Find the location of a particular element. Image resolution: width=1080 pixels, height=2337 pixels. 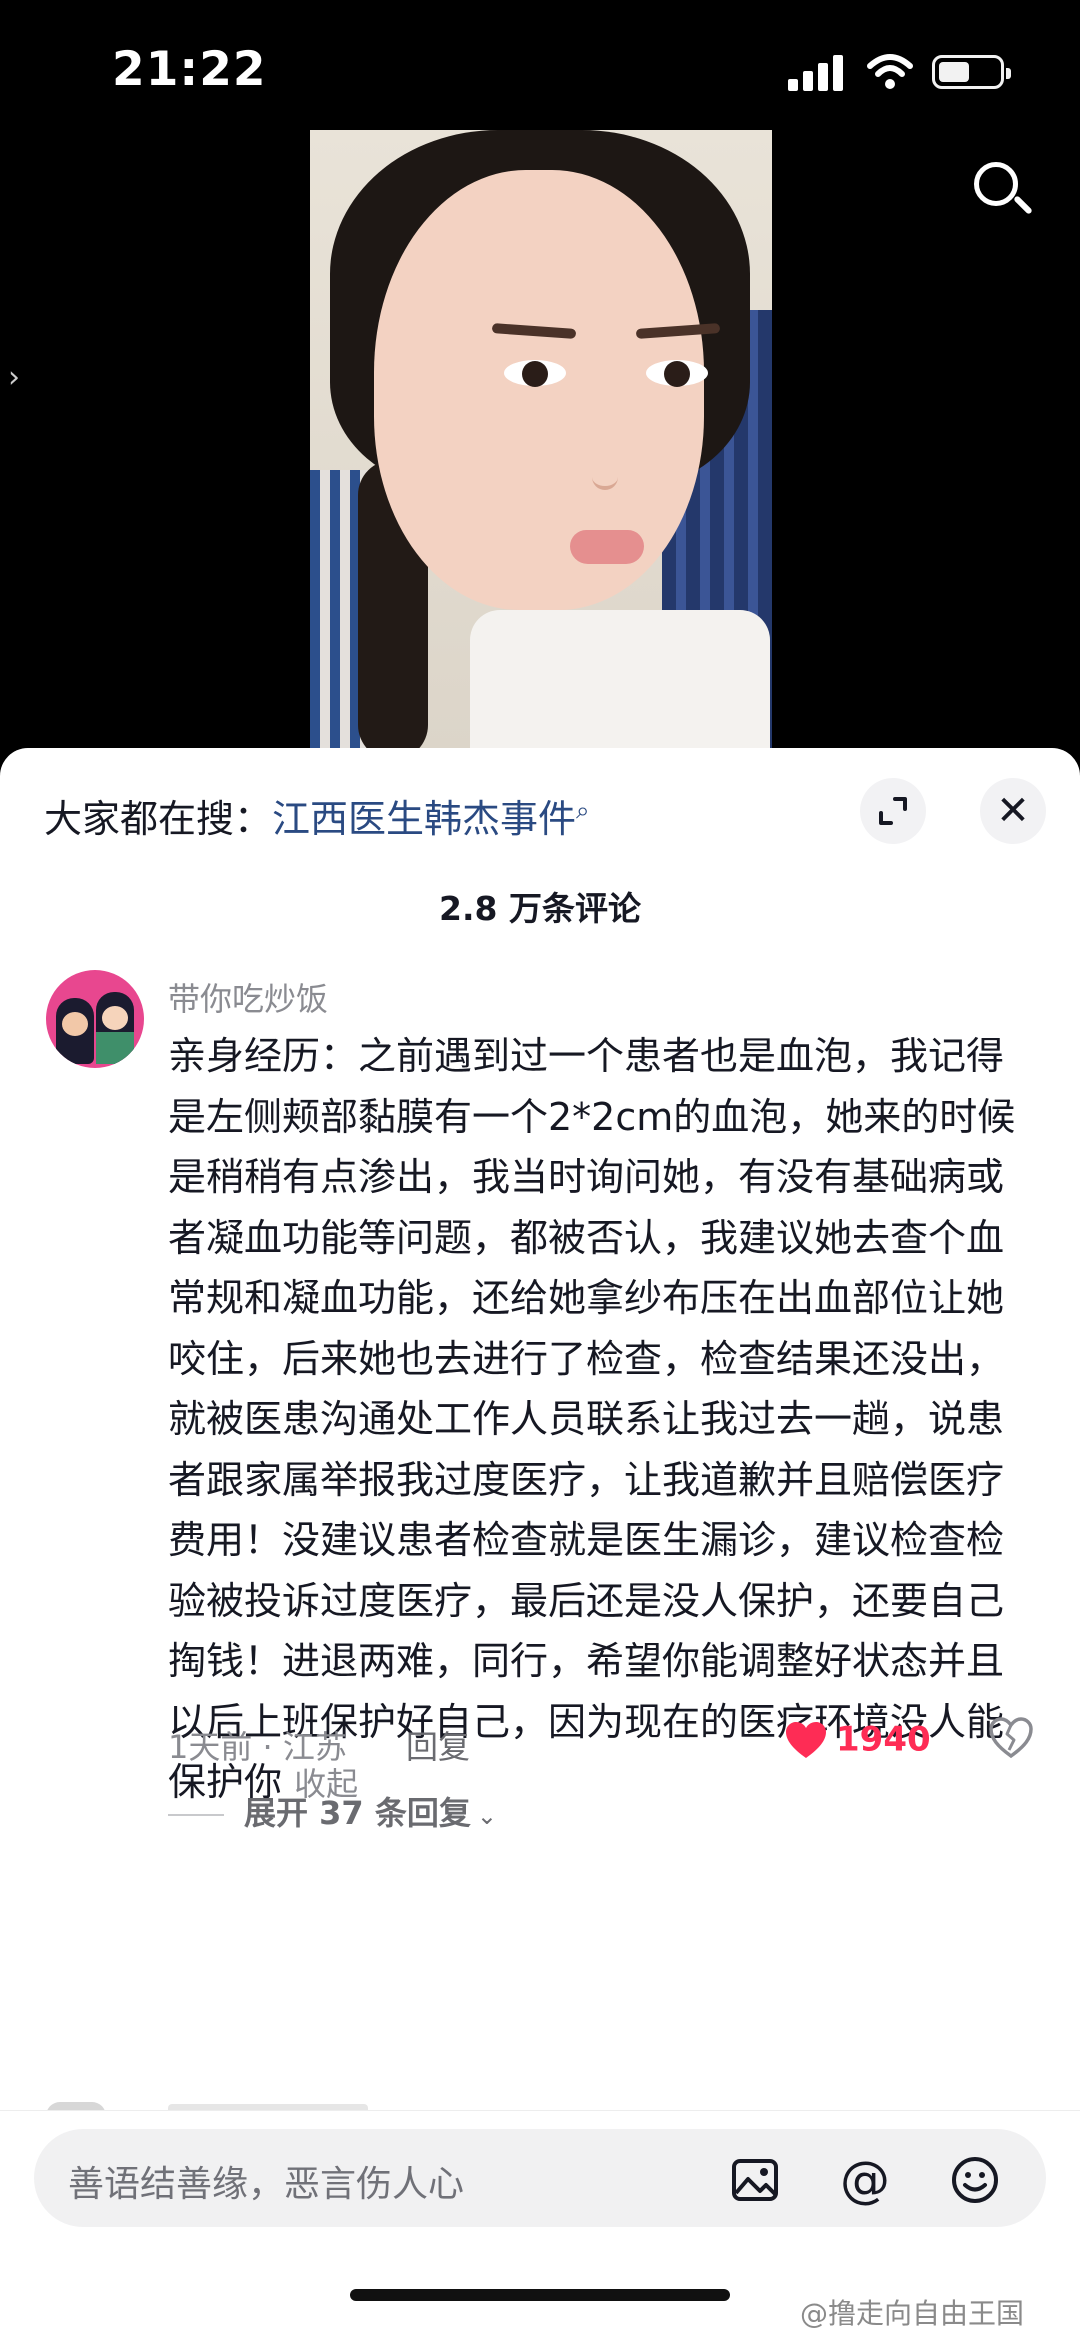

person-shirt is located at coordinates (620, 680).